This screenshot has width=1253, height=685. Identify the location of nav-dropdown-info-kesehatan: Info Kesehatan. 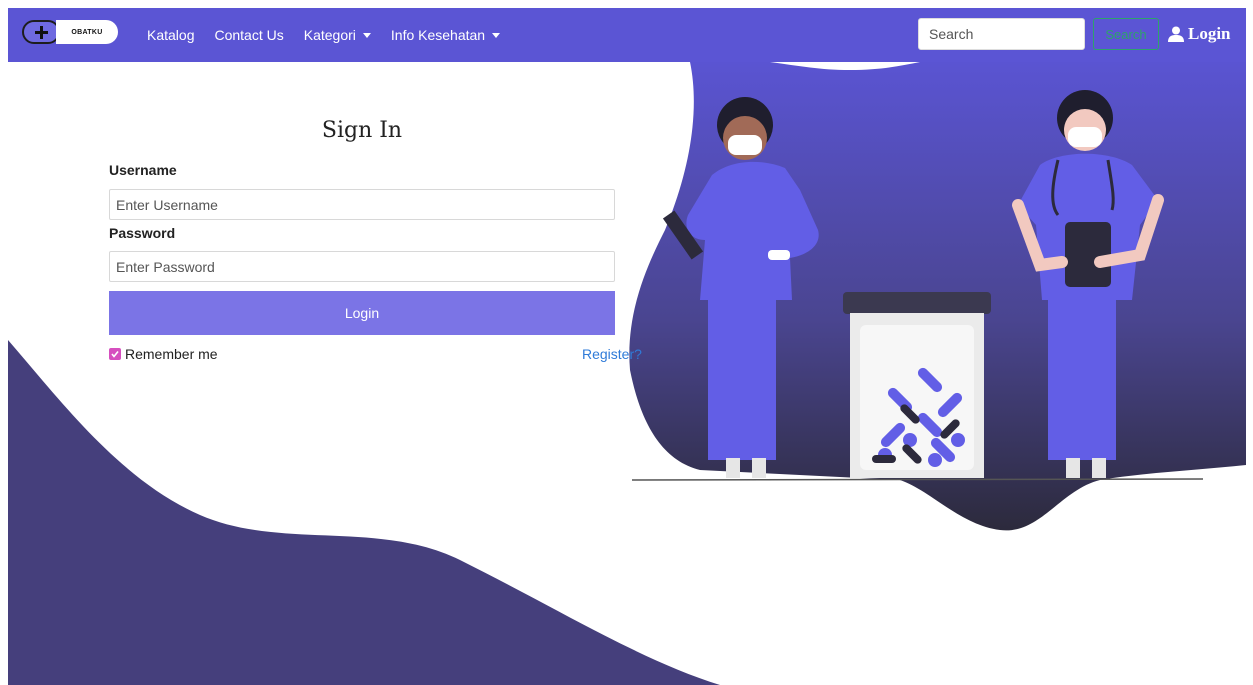
(445, 35).